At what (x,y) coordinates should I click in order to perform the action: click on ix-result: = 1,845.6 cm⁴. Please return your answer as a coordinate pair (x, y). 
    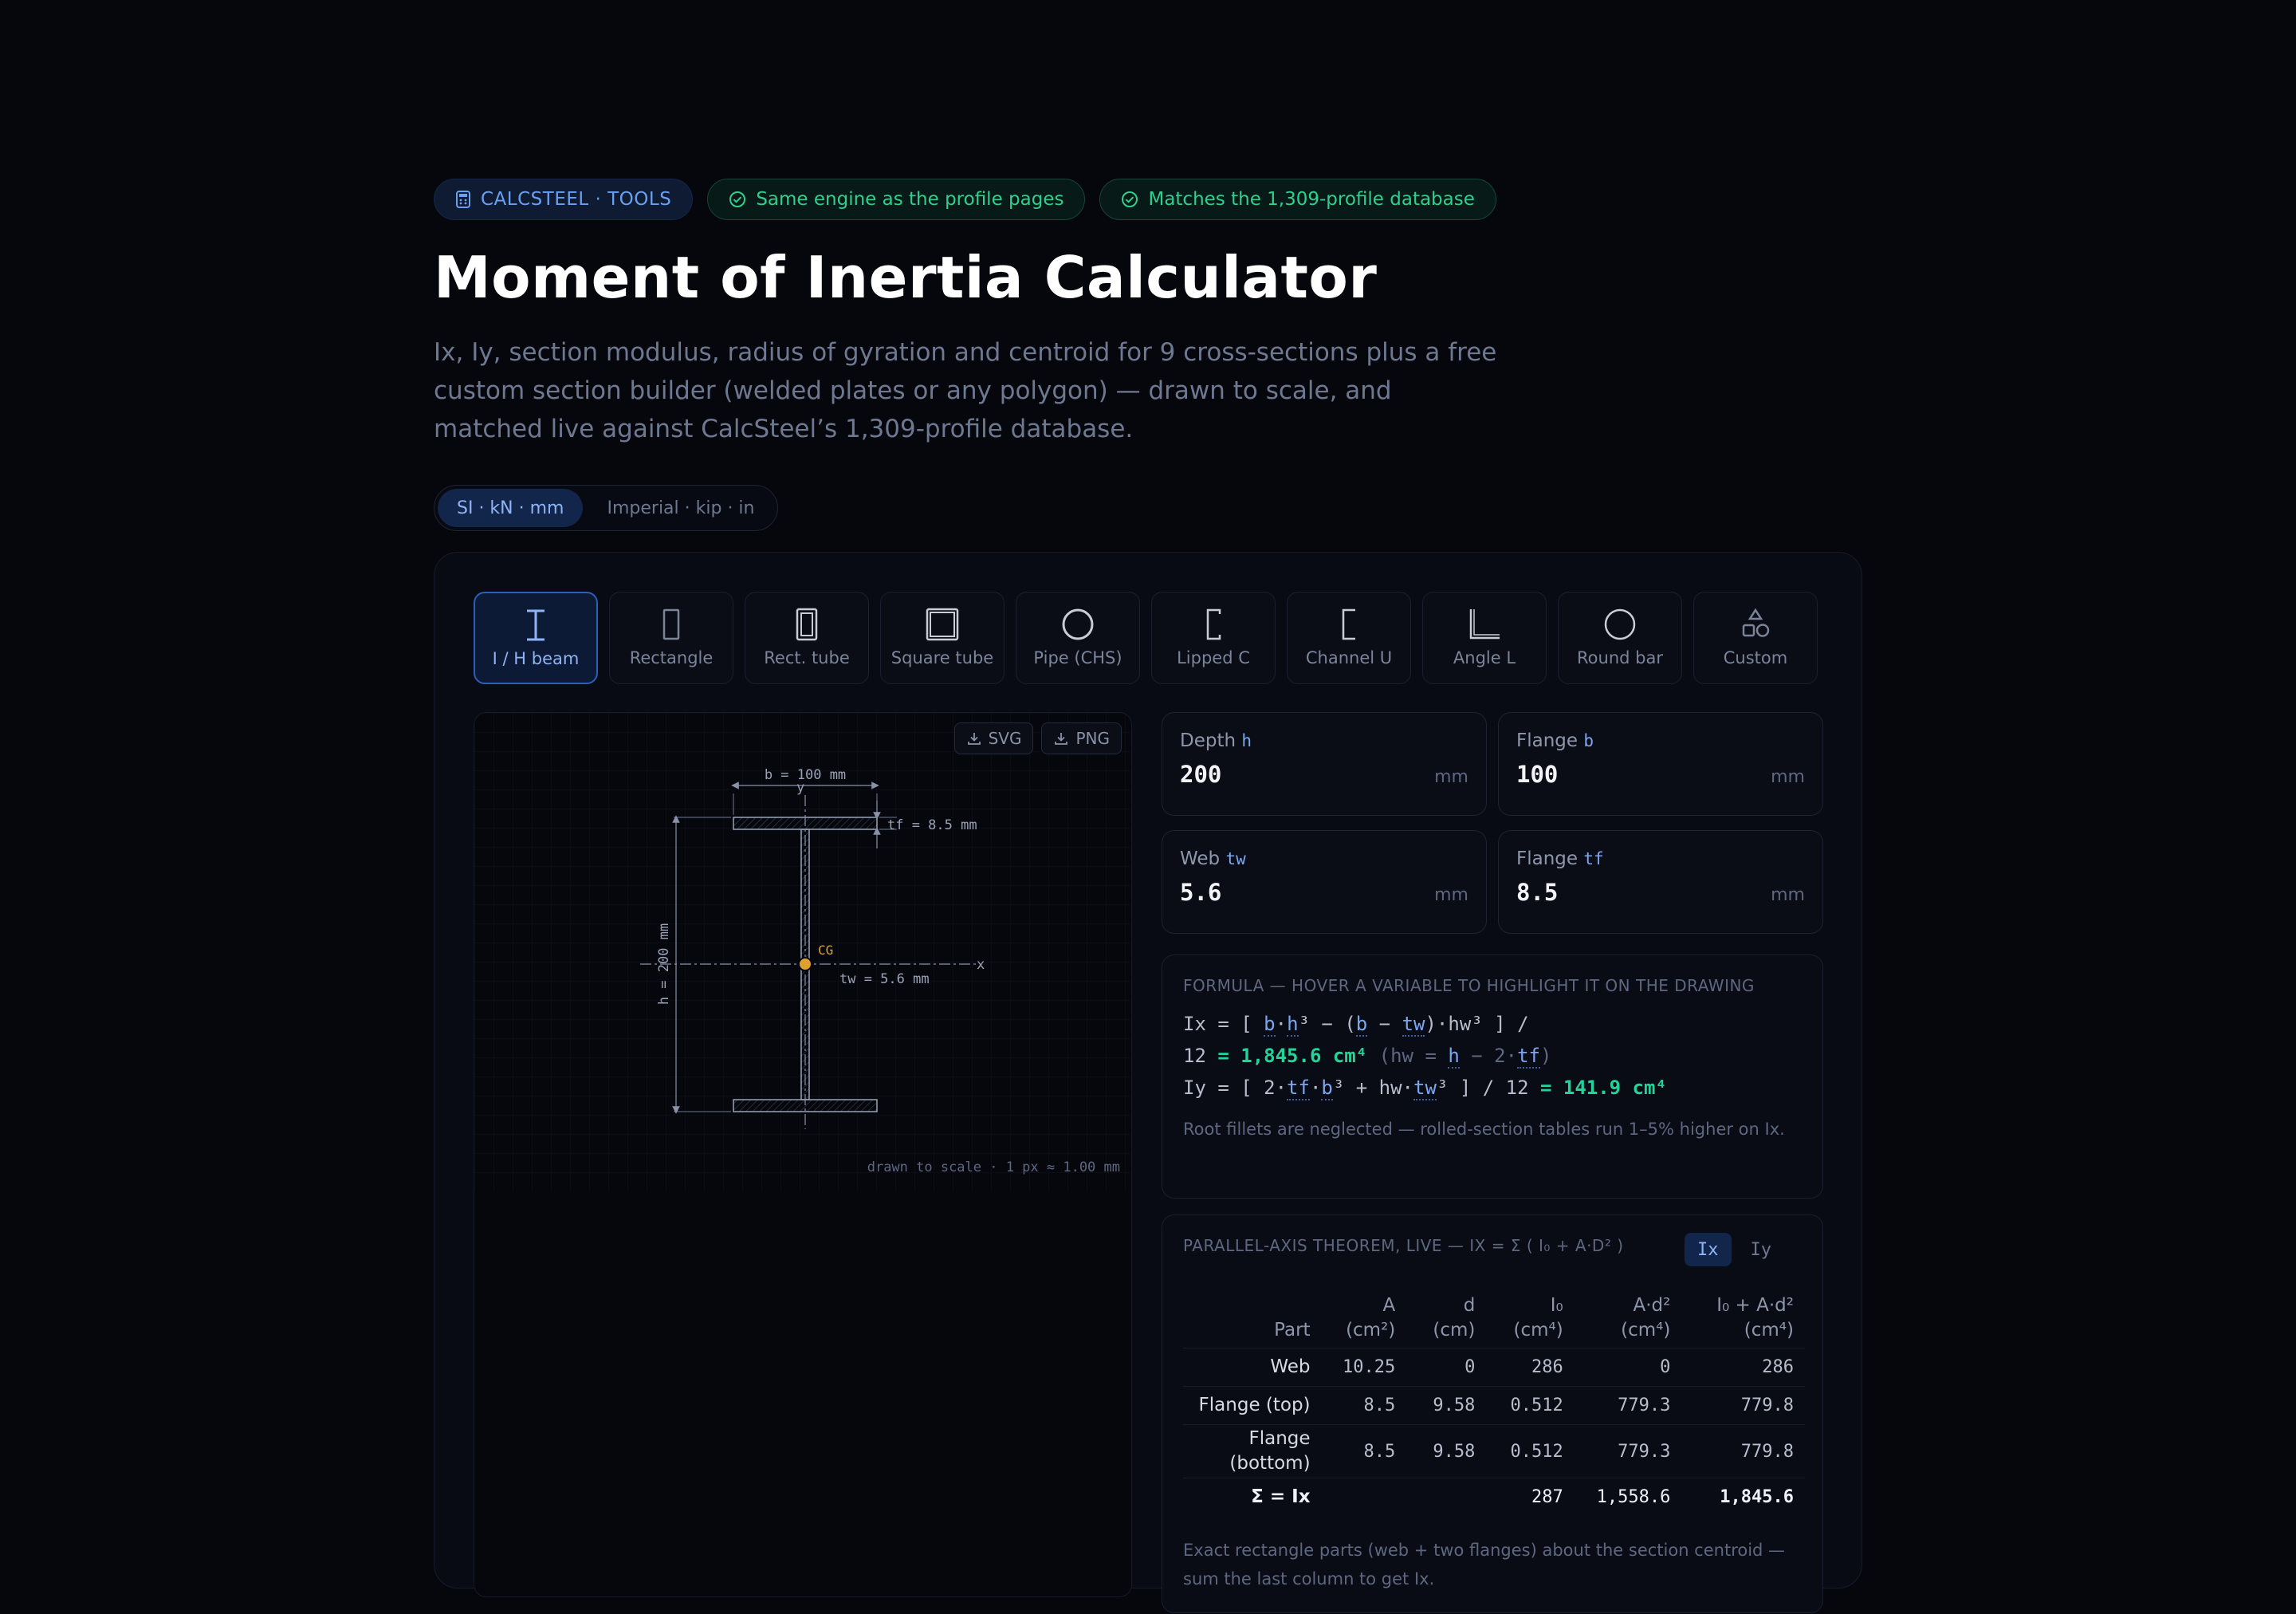
    Looking at the image, I should click on (1292, 1056).